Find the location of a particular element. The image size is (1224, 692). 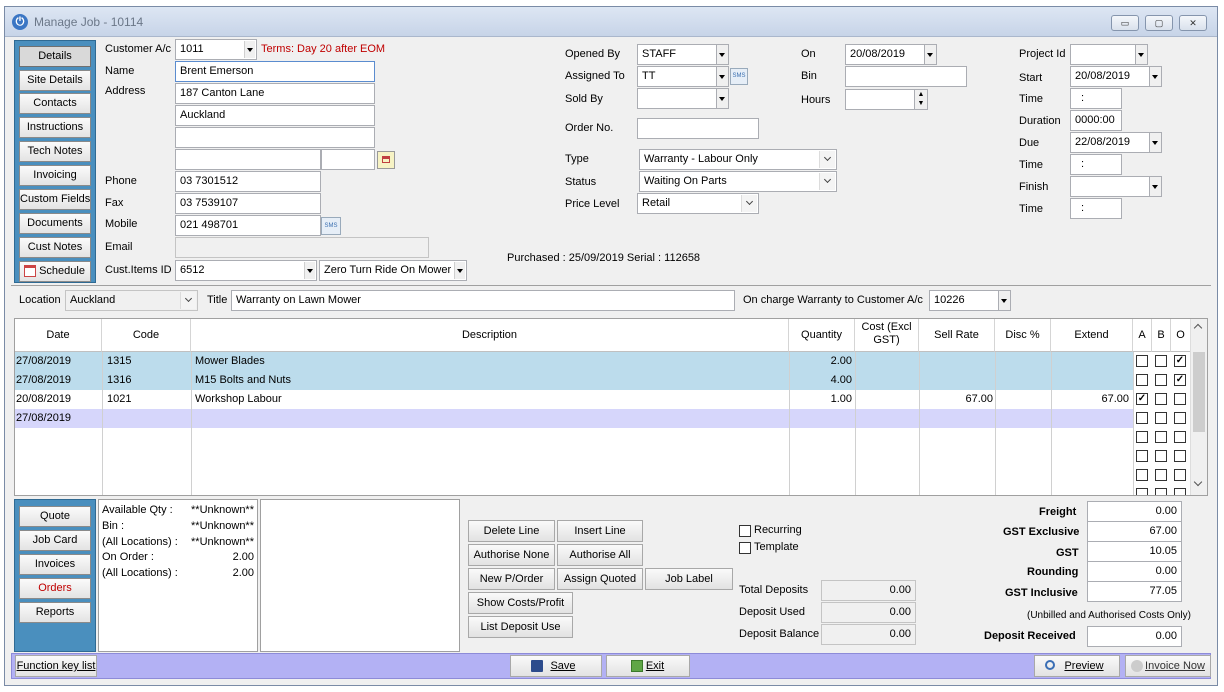

location-select: Auckland is located at coordinates (131, 300).